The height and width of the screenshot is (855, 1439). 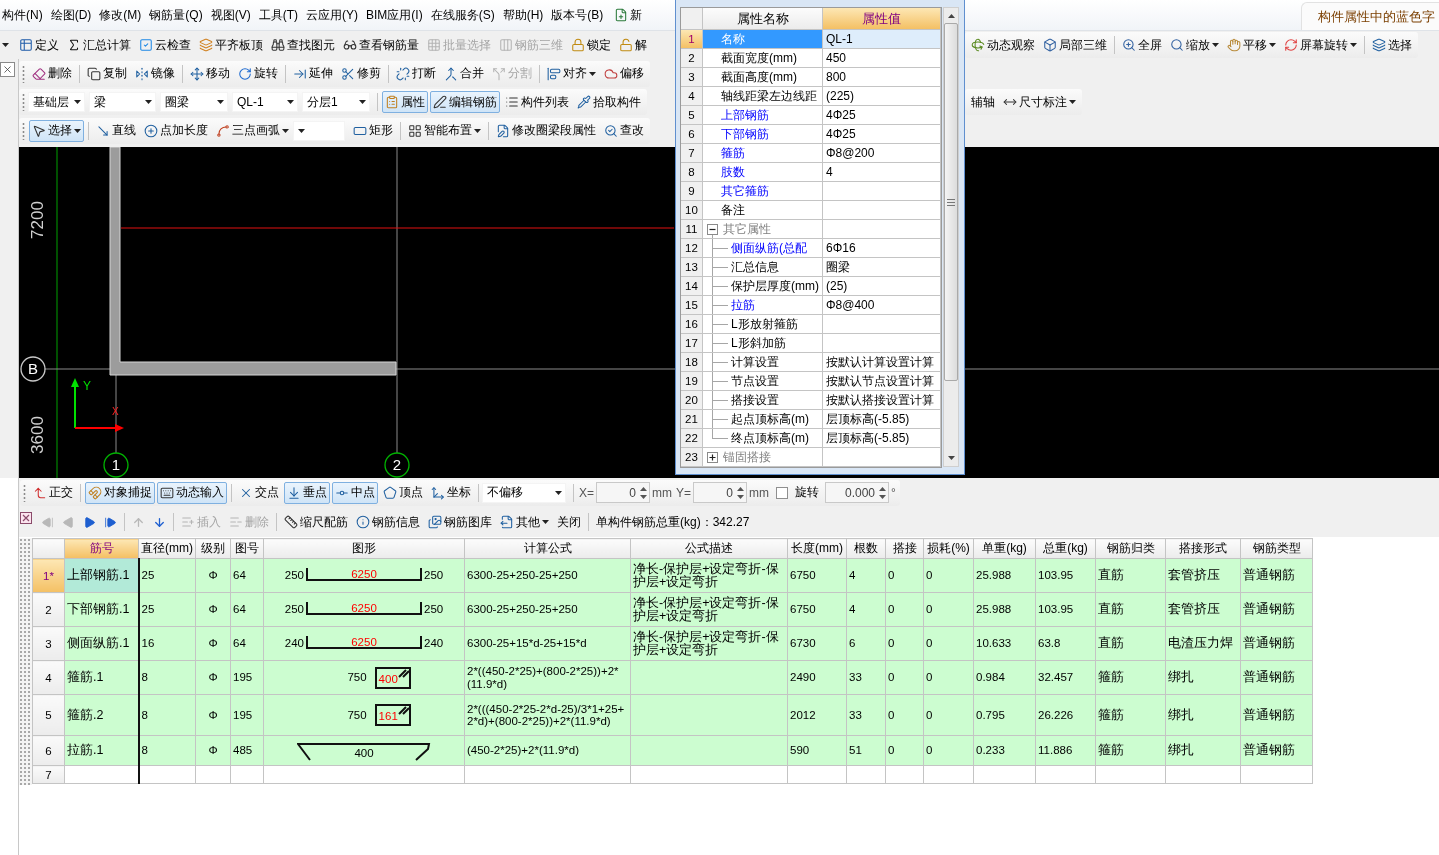 What do you see at coordinates (882, 172) in the screenshot?
I see `property-value: 4` at bounding box center [882, 172].